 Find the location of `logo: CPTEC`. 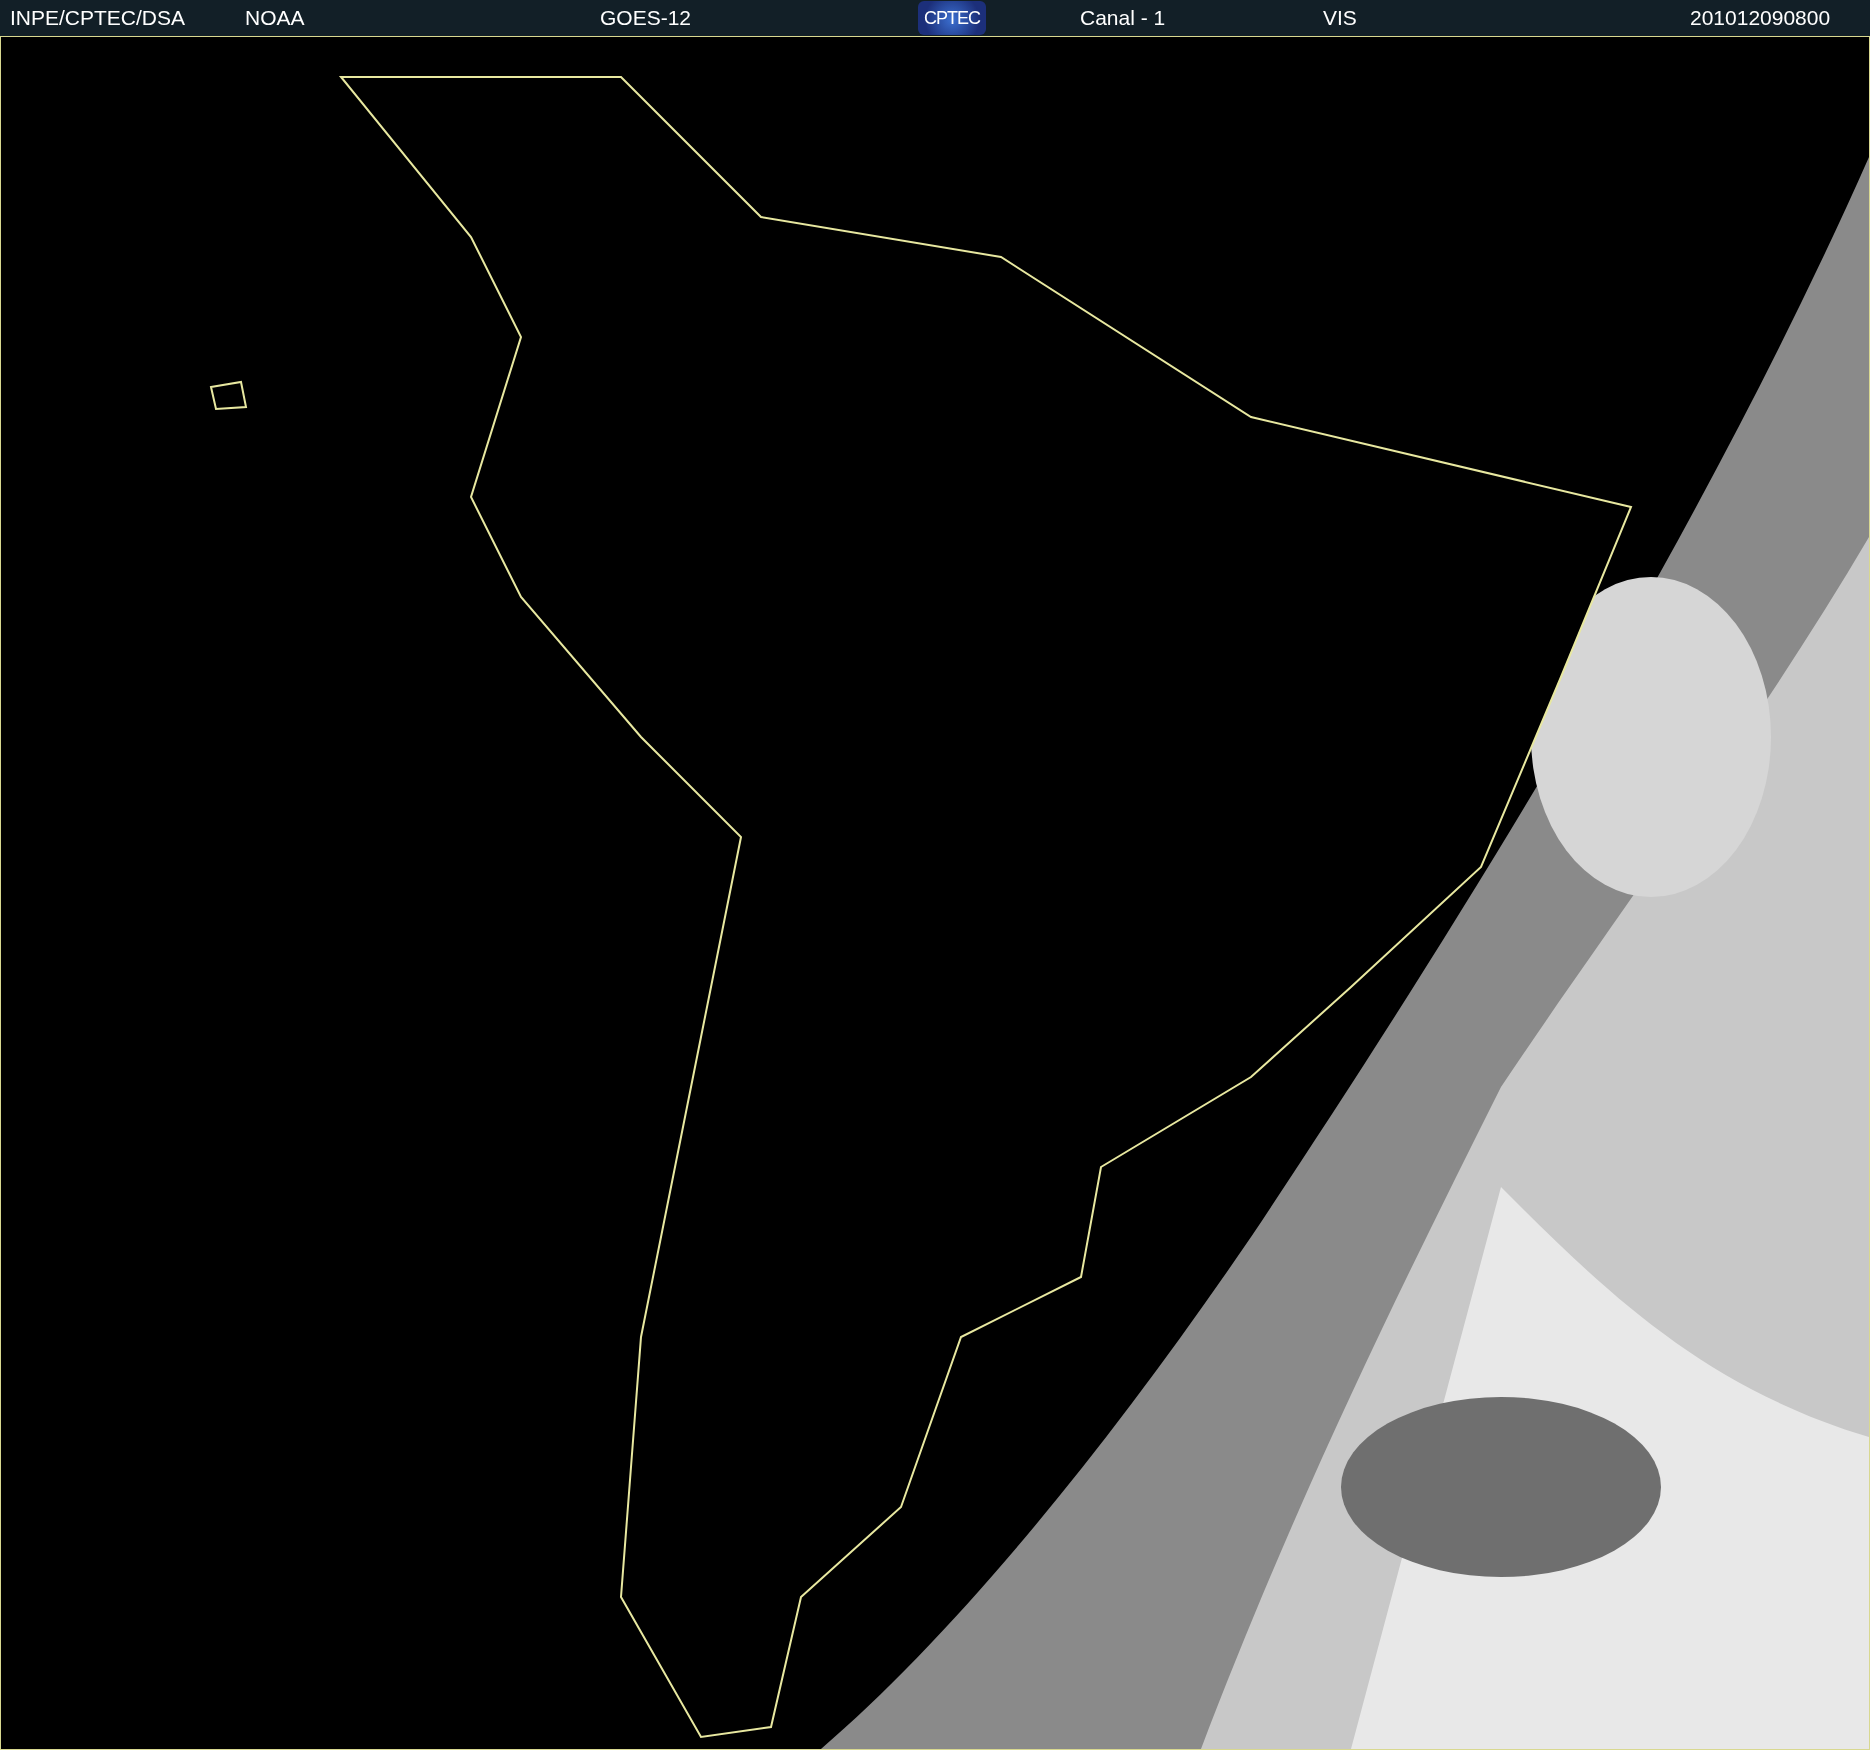

logo: CPTEC is located at coordinates (952, 18).